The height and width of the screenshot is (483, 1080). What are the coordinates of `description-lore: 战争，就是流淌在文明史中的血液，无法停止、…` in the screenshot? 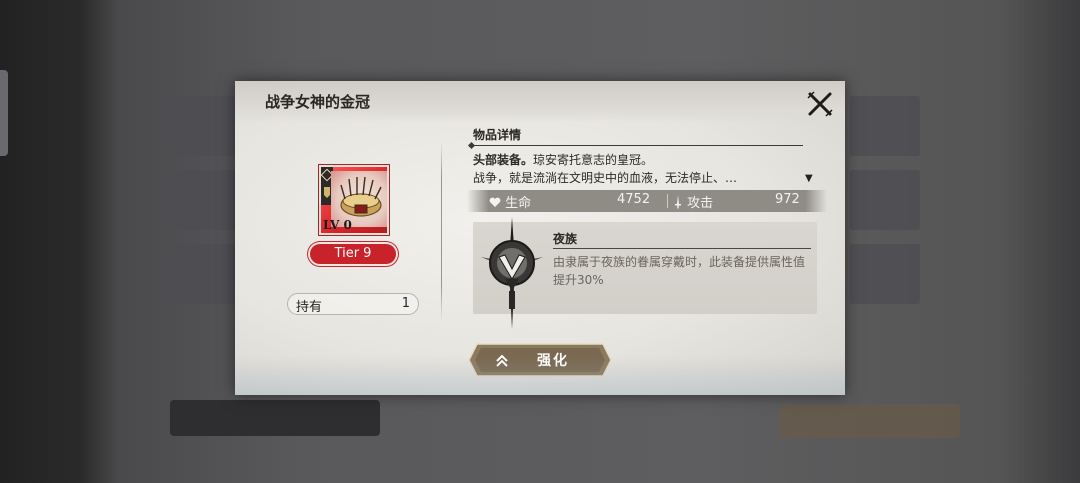 It's located at (605, 178).